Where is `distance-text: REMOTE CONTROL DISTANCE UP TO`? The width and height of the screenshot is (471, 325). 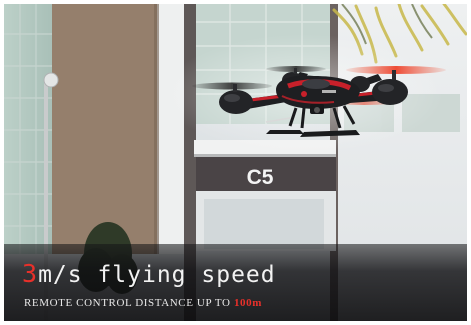 distance-text: REMOTE CONTROL DISTANCE UP TO is located at coordinates (129, 303).